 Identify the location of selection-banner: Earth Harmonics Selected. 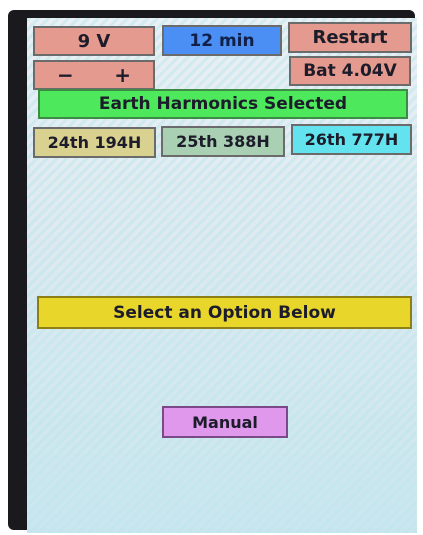
(223, 104).